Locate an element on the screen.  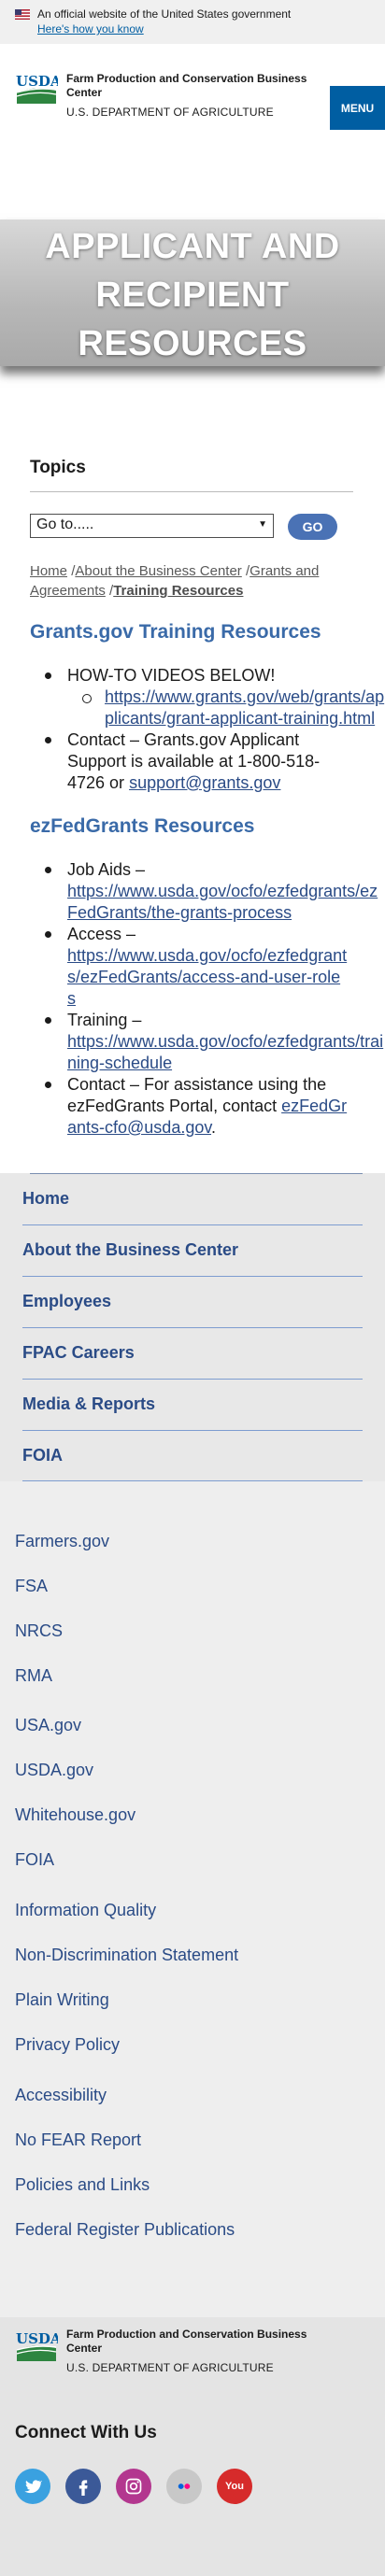
footer-nav-about: About the Business Center is located at coordinates (192, 1250).